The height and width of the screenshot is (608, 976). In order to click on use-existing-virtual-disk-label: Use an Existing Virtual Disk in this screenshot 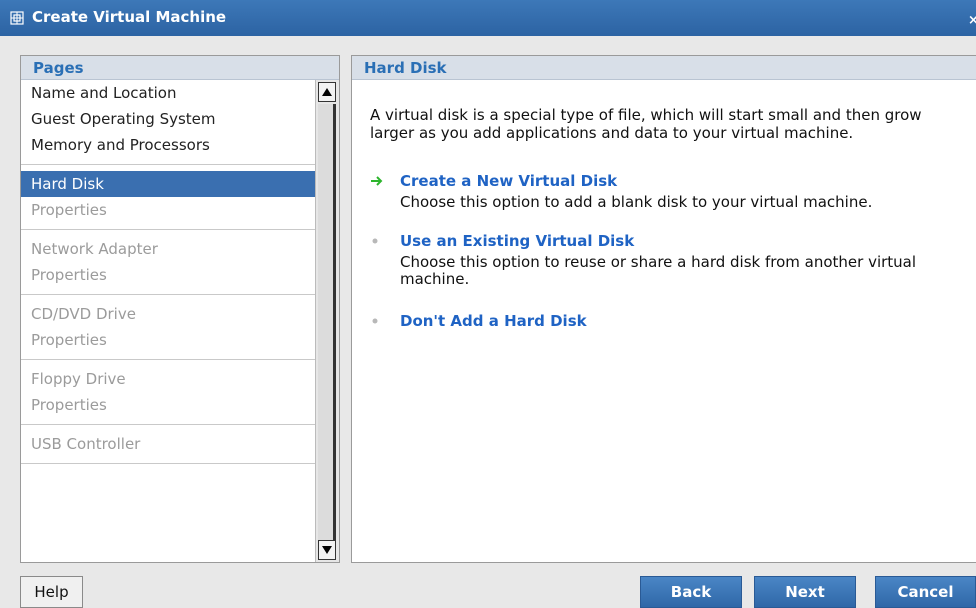, I will do `click(517, 241)`.